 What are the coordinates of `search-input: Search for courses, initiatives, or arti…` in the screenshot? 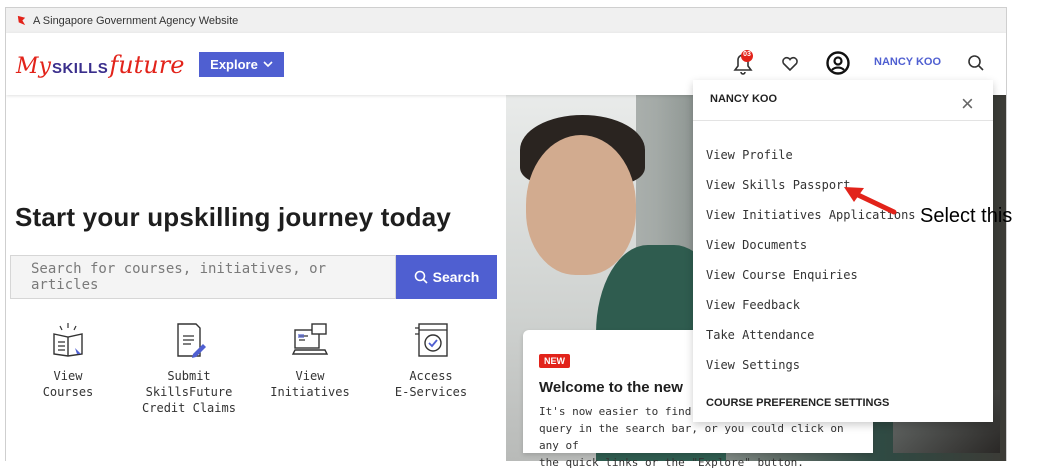 It's located at (203, 277).